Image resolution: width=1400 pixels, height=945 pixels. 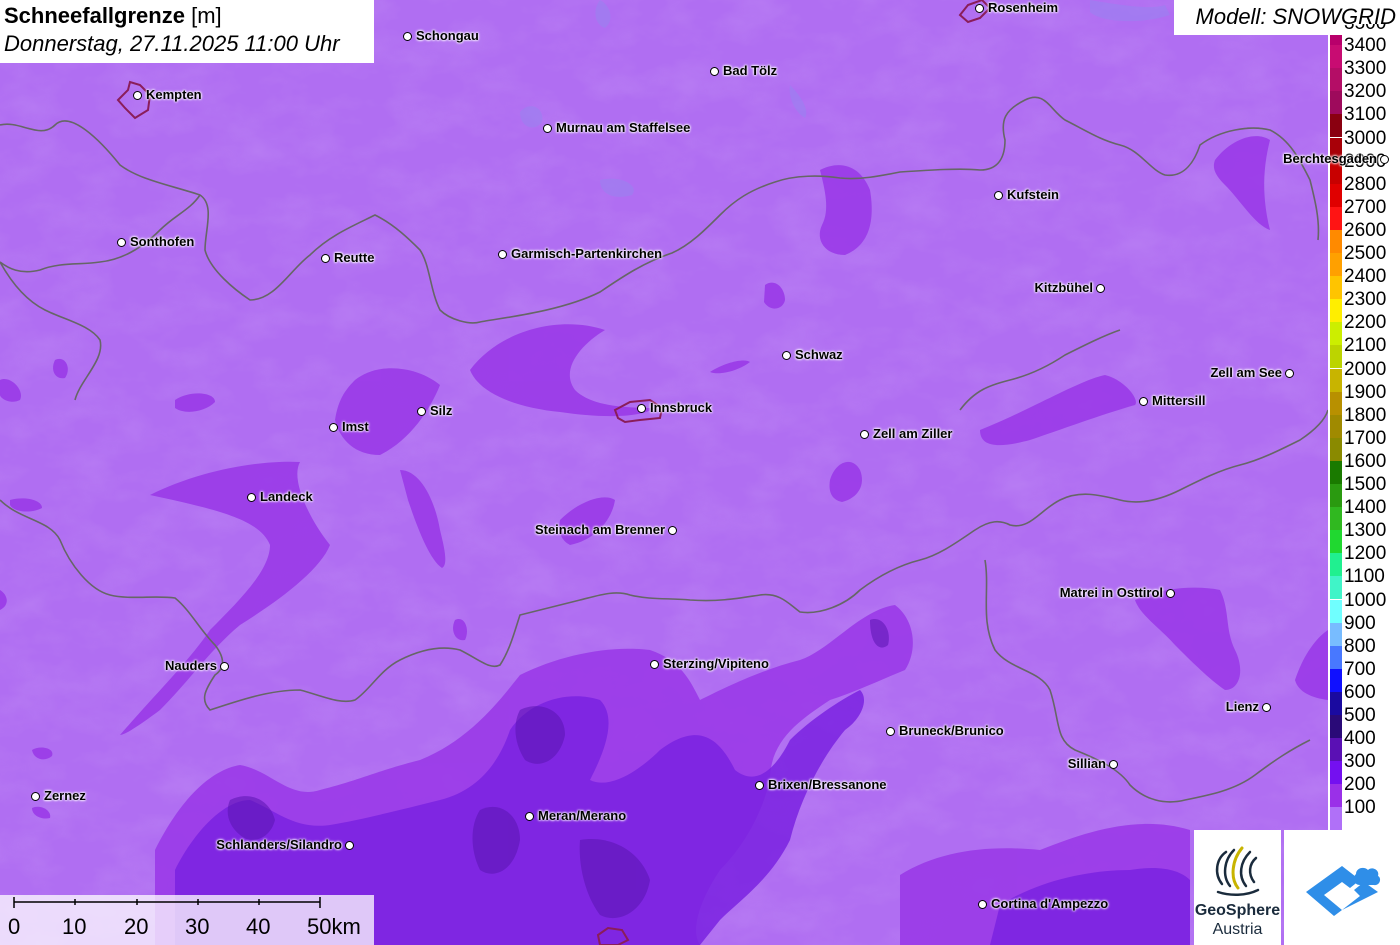 What do you see at coordinates (1365, 531) in the screenshot?
I see `legend-label: 1300` at bounding box center [1365, 531].